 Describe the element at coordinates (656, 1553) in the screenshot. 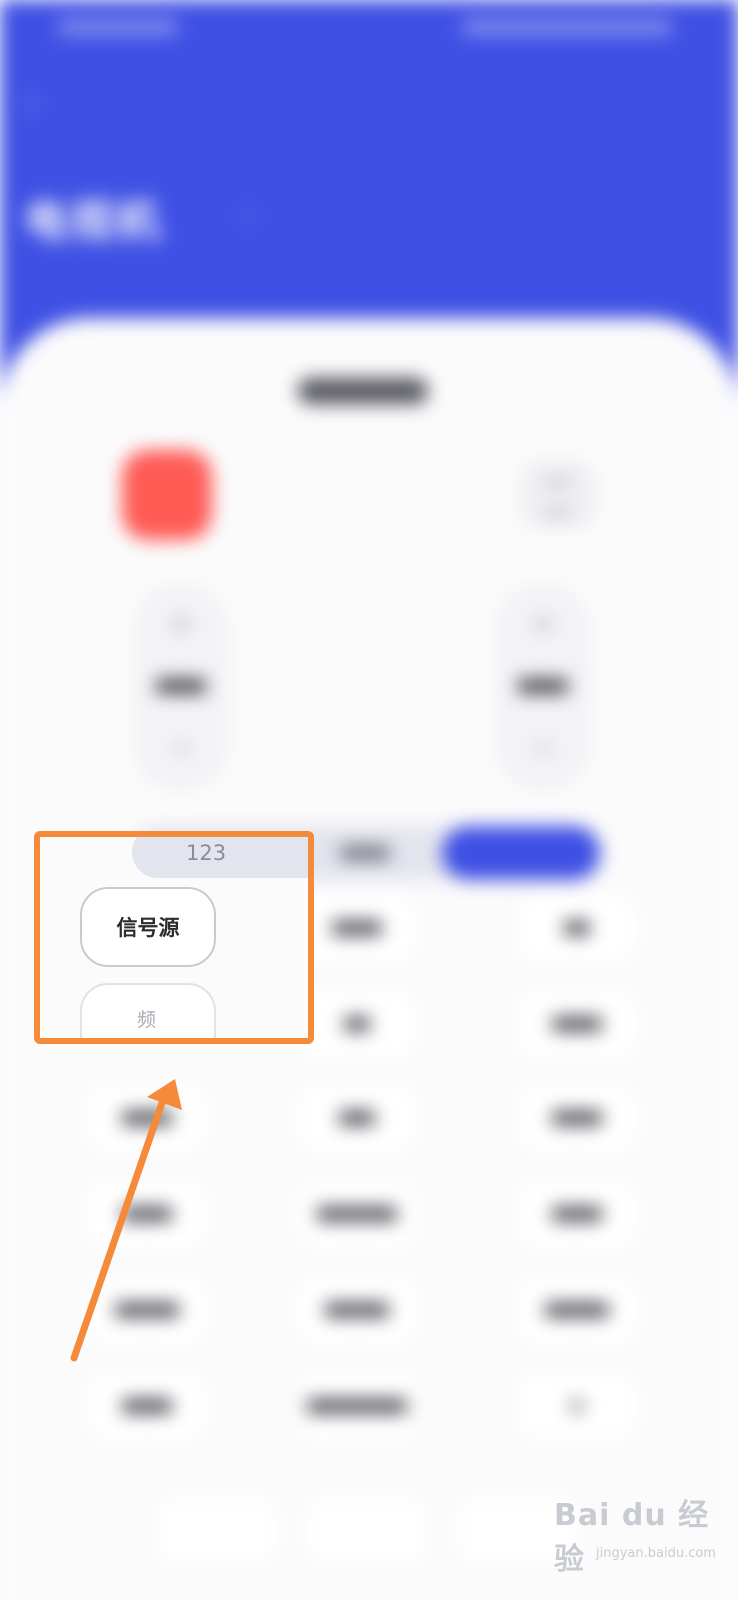

I see `watermark-url: jingyan.baidu.com` at that location.